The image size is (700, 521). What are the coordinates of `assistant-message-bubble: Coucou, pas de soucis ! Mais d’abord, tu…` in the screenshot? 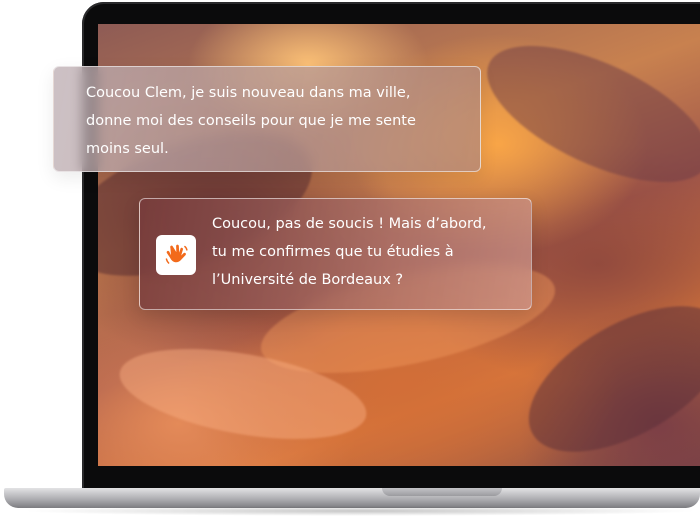 It's located at (335, 254).